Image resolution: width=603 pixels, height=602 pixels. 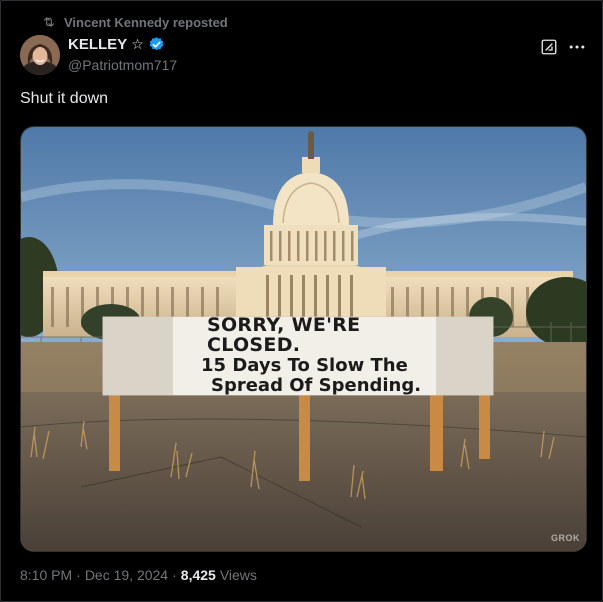 I want to click on post-text: Shut it down, so click(x=64, y=98).